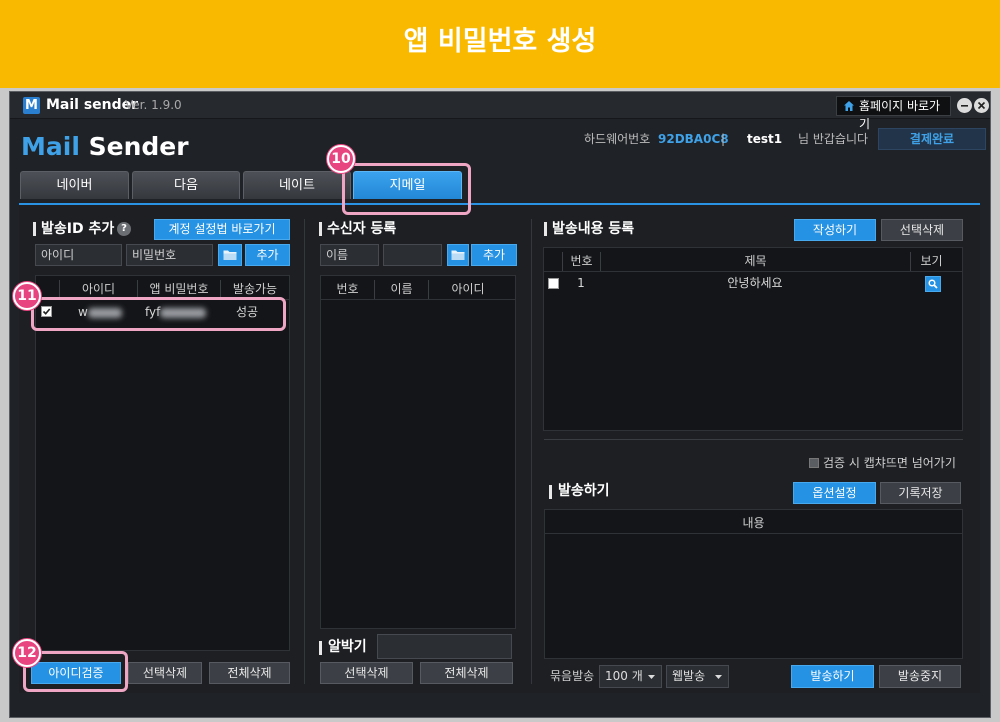  I want to click on callout-12: 12, so click(27, 653).